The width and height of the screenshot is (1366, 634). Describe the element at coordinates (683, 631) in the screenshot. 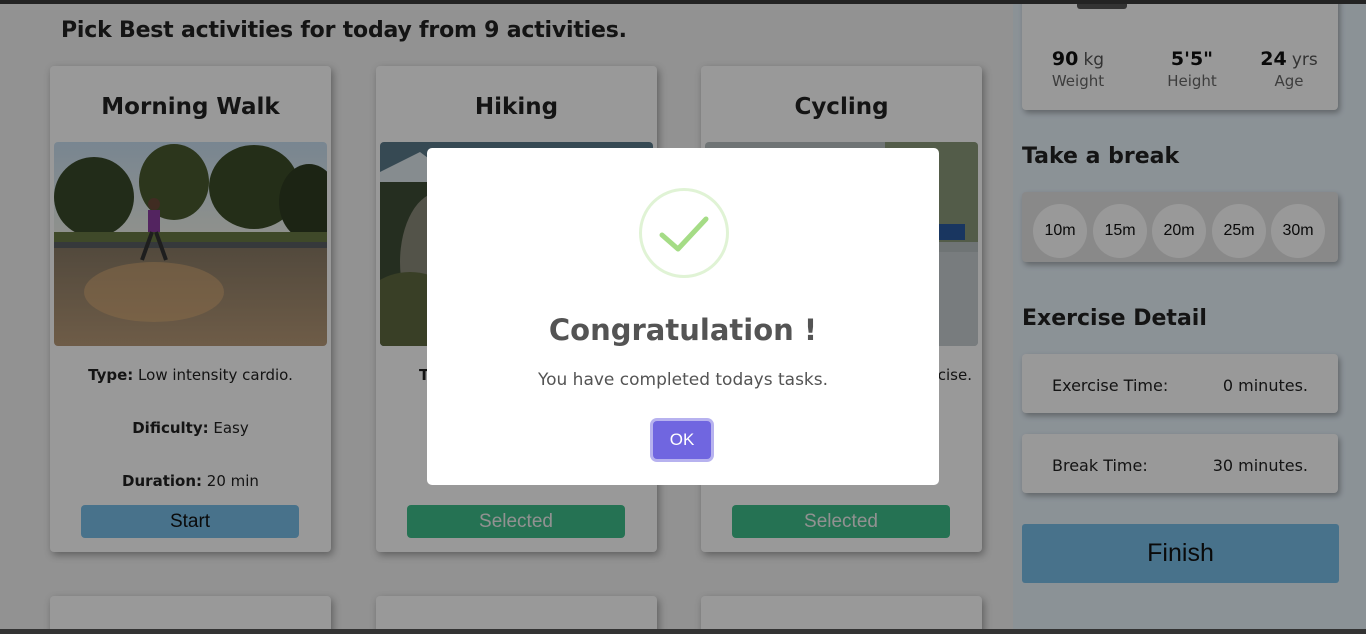

I see `bottom-bar` at that location.